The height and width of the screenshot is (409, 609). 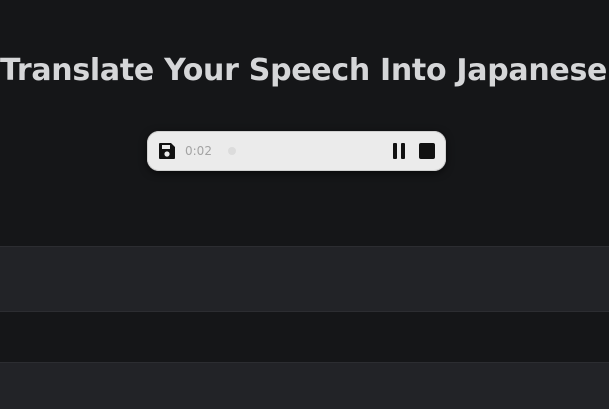 What do you see at coordinates (232, 151) in the screenshot?
I see `recording-indicator-icon` at bounding box center [232, 151].